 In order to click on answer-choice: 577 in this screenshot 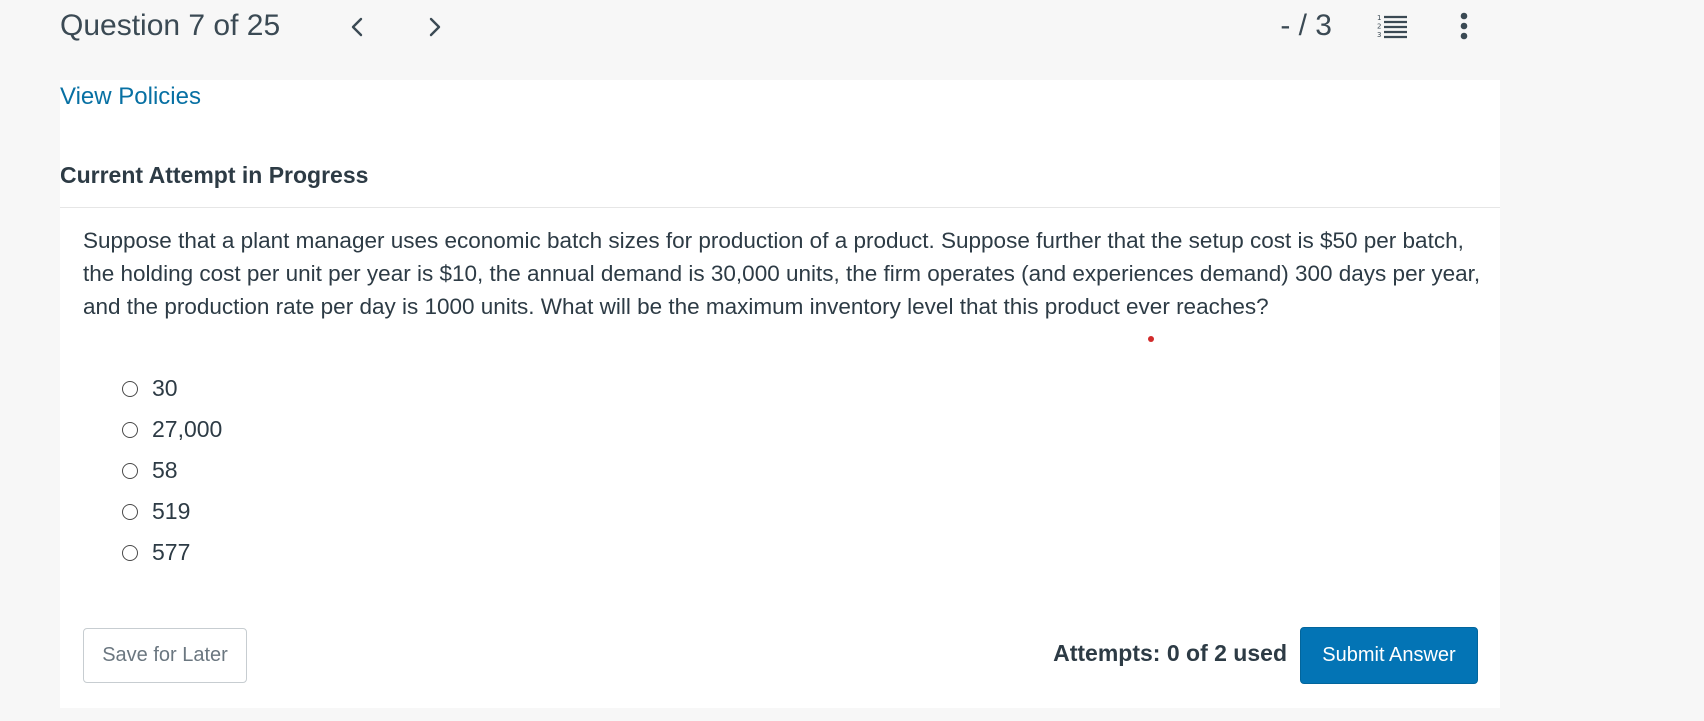, I will do `click(171, 552)`.